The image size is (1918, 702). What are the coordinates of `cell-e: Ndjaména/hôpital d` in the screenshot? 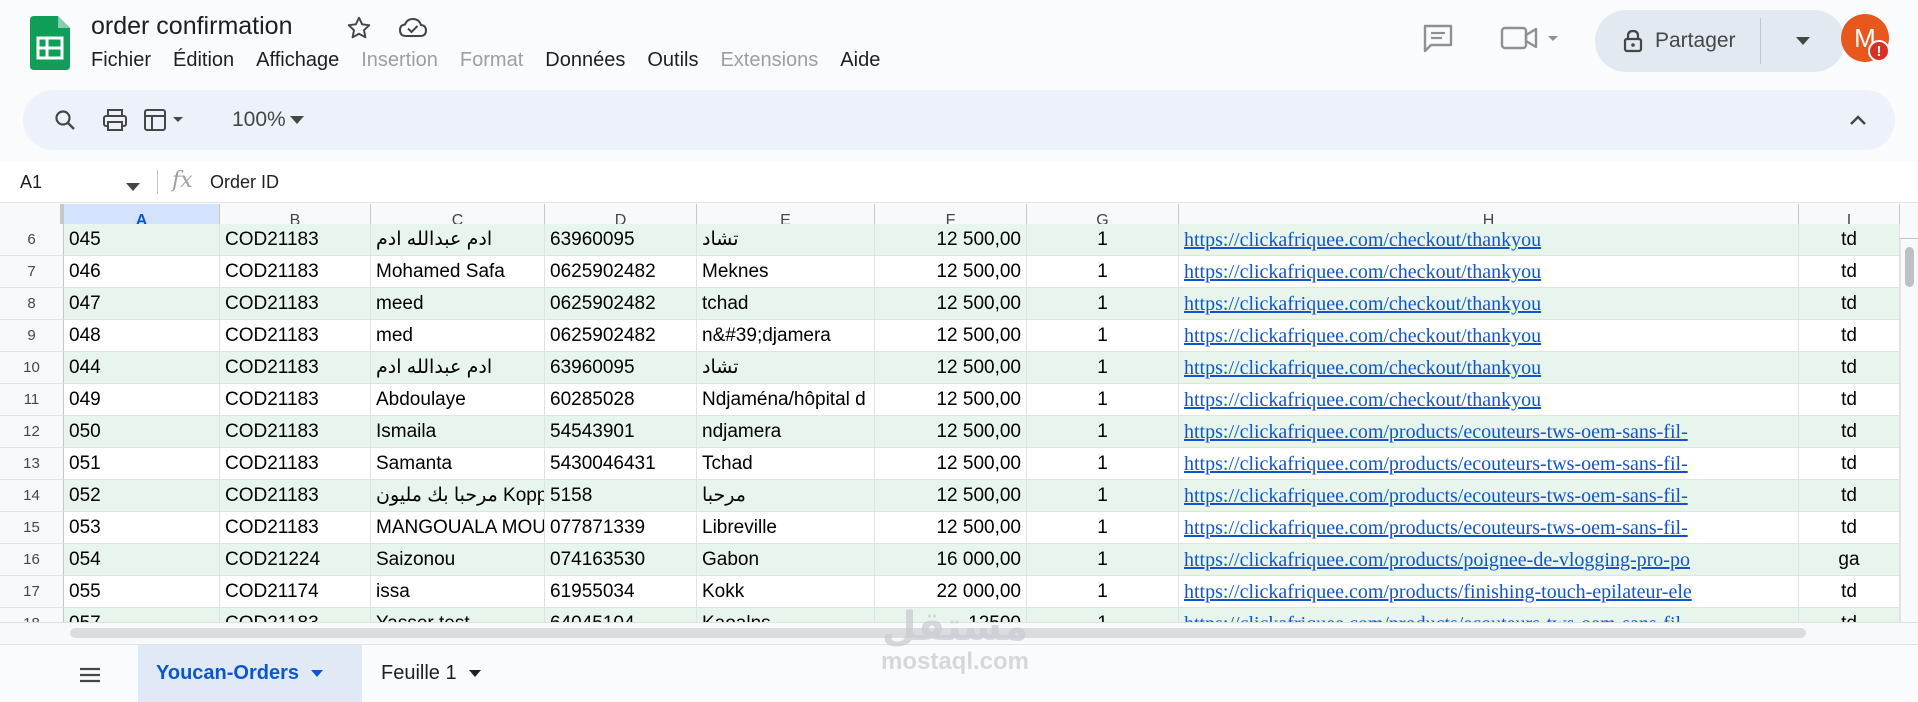 It's located at (786, 400).